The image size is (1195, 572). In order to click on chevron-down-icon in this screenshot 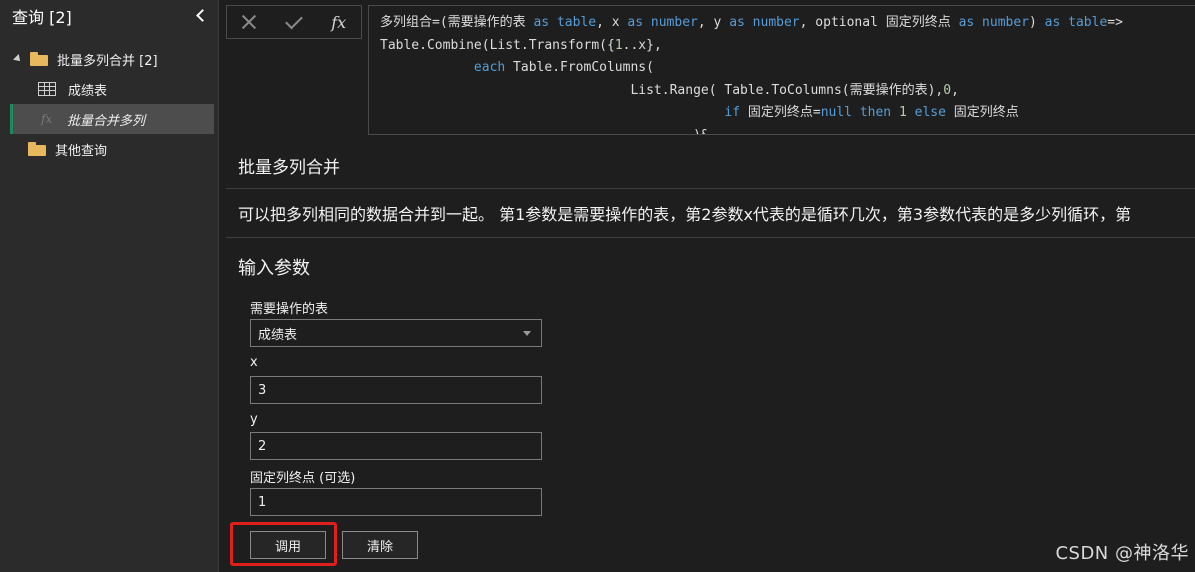, I will do `click(527, 333)`.